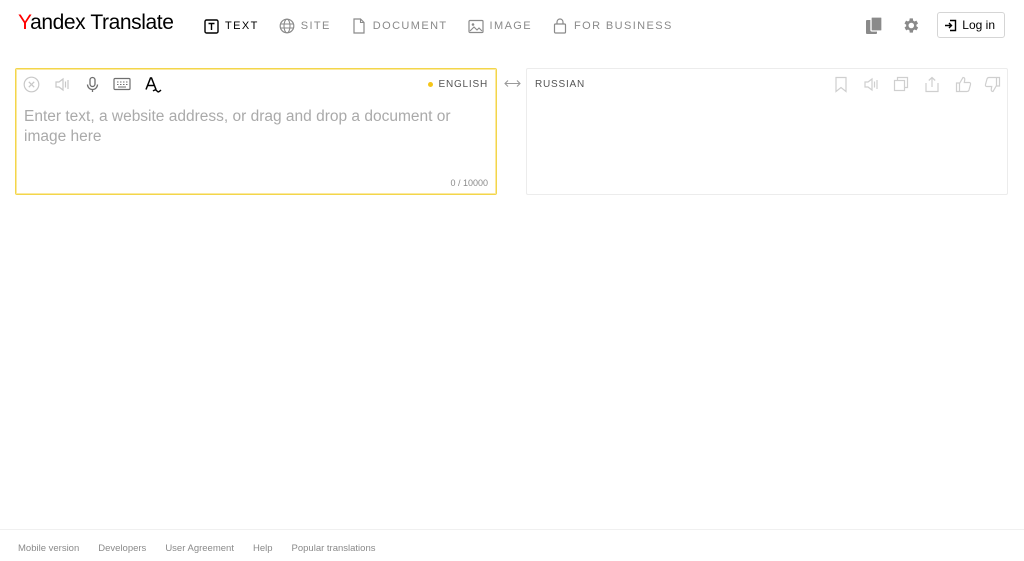 Image resolution: width=1024 pixels, height=561 pixels. I want to click on image-icon, so click(476, 26).